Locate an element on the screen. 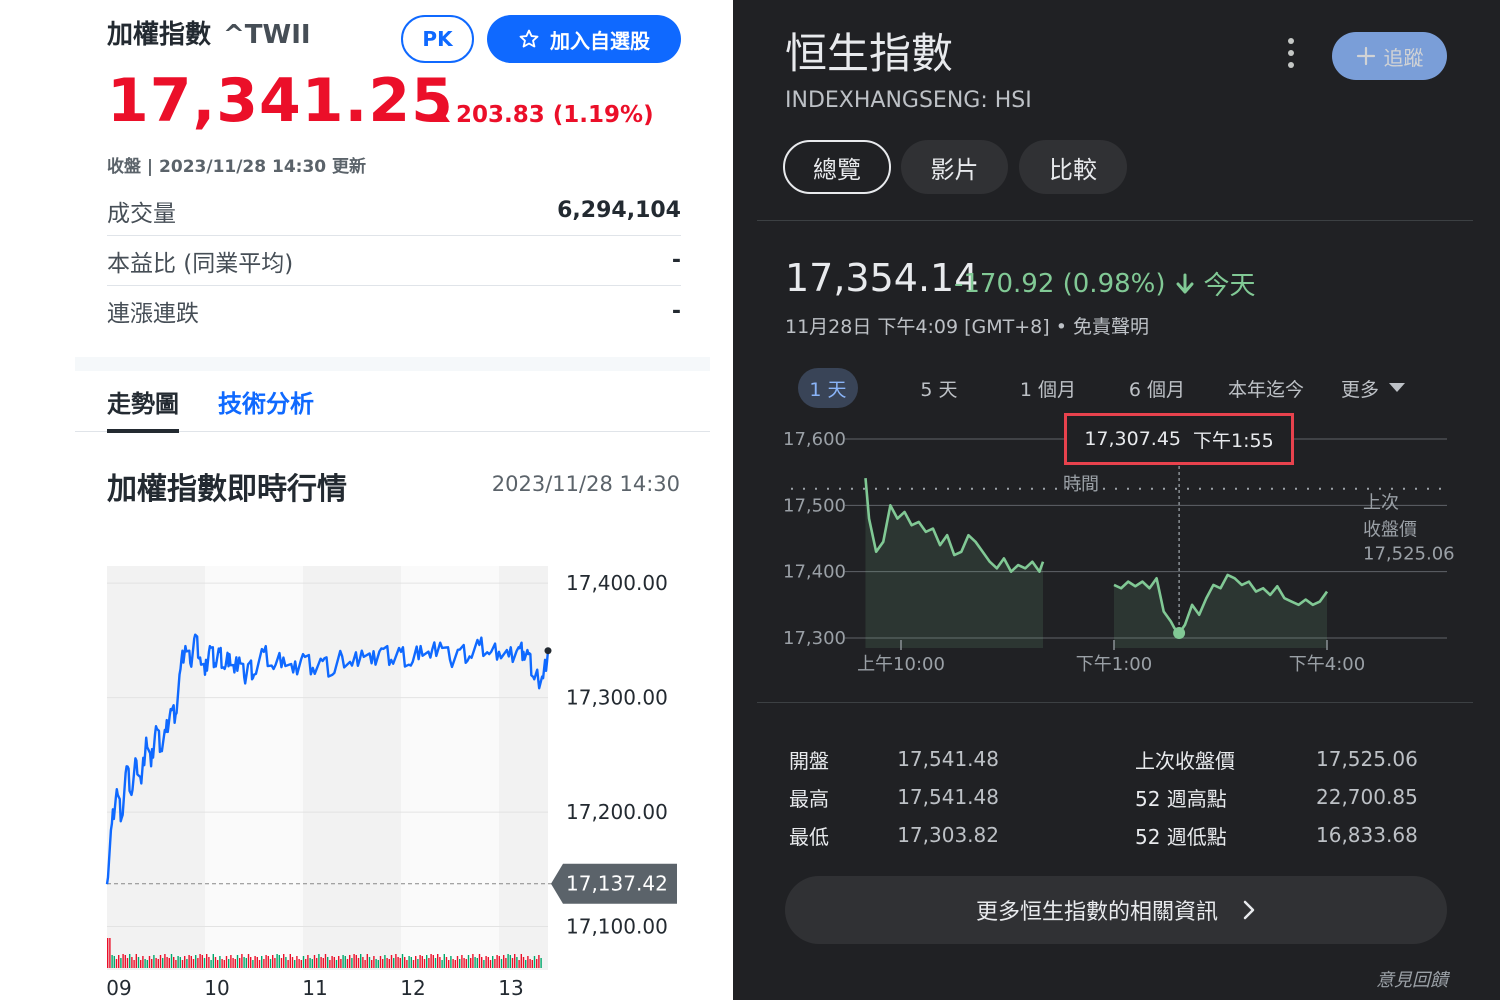 The width and height of the screenshot is (1500, 1000). stat-value: - is located at coordinates (676, 311).